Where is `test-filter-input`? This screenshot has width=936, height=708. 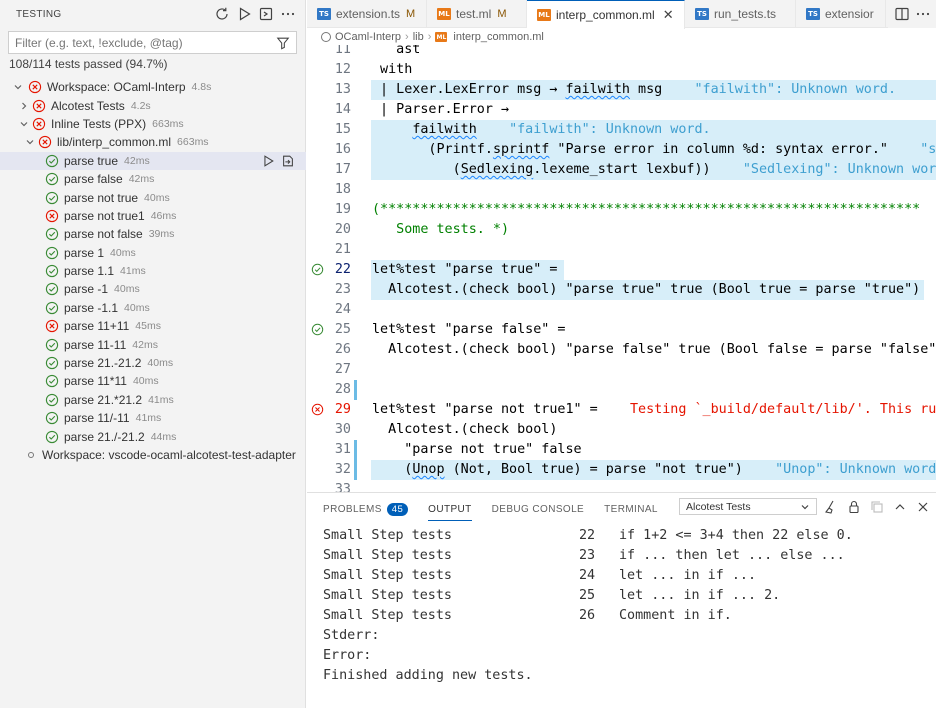 test-filter-input is located at coordinates (145, 42).